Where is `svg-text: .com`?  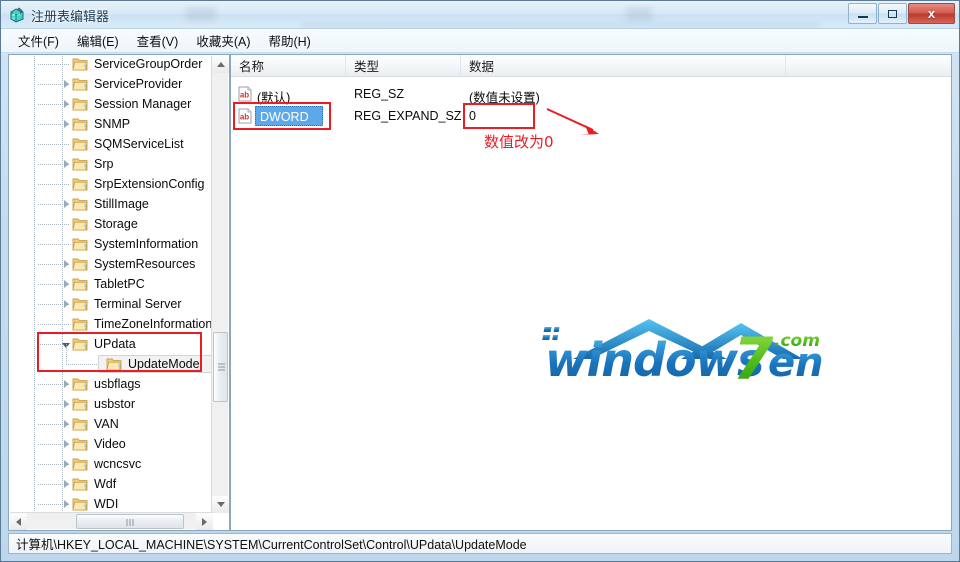
svg-text: .com is located at coordinates (797, 341).